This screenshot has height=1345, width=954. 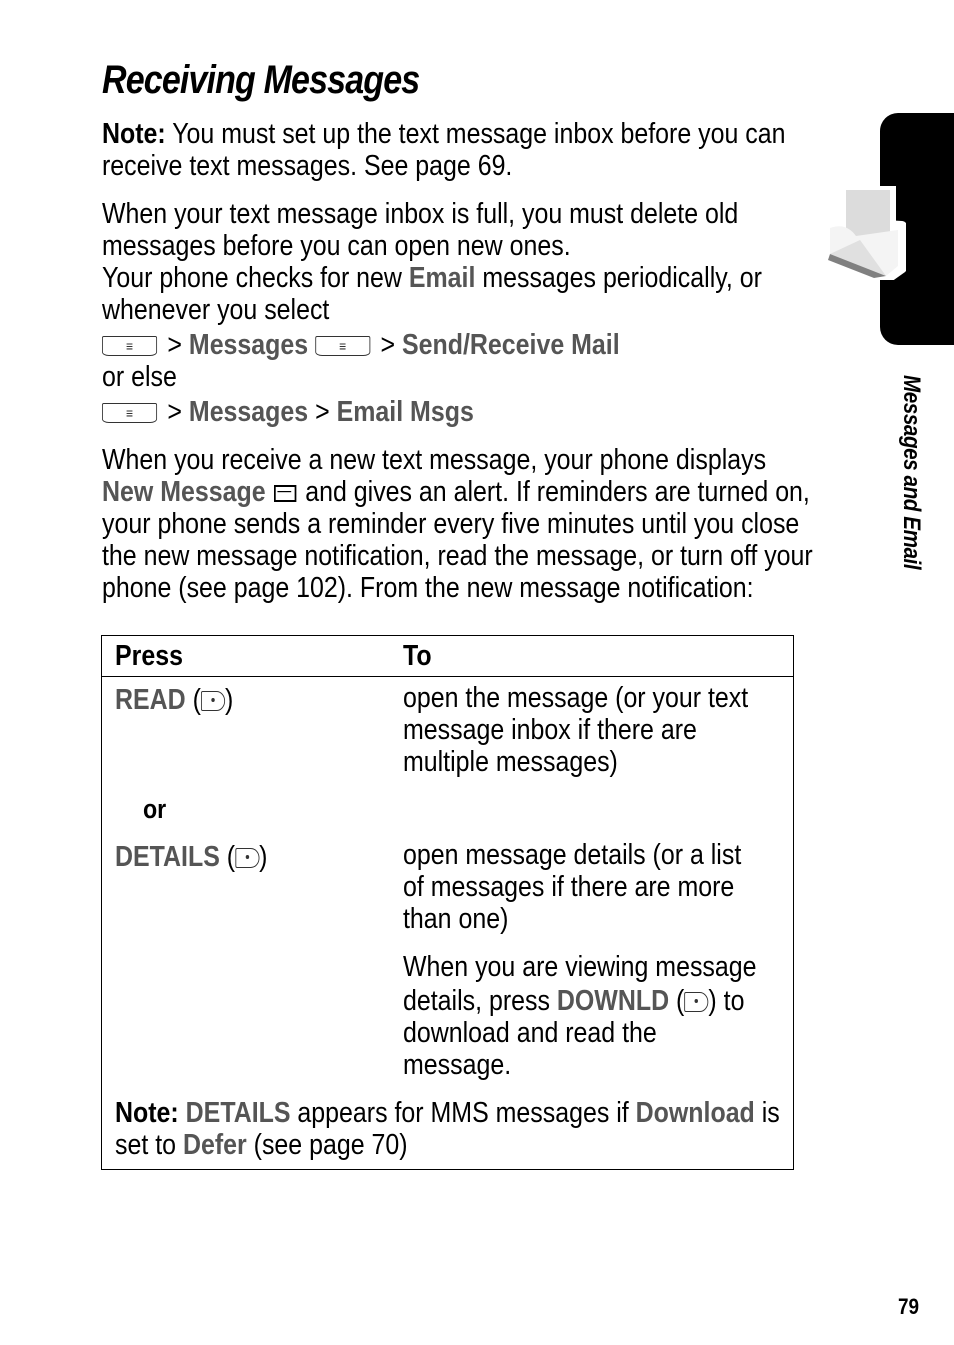 I want to click on menu-path-2: > Messages > Email Msgs, so click(x=472, y=412).